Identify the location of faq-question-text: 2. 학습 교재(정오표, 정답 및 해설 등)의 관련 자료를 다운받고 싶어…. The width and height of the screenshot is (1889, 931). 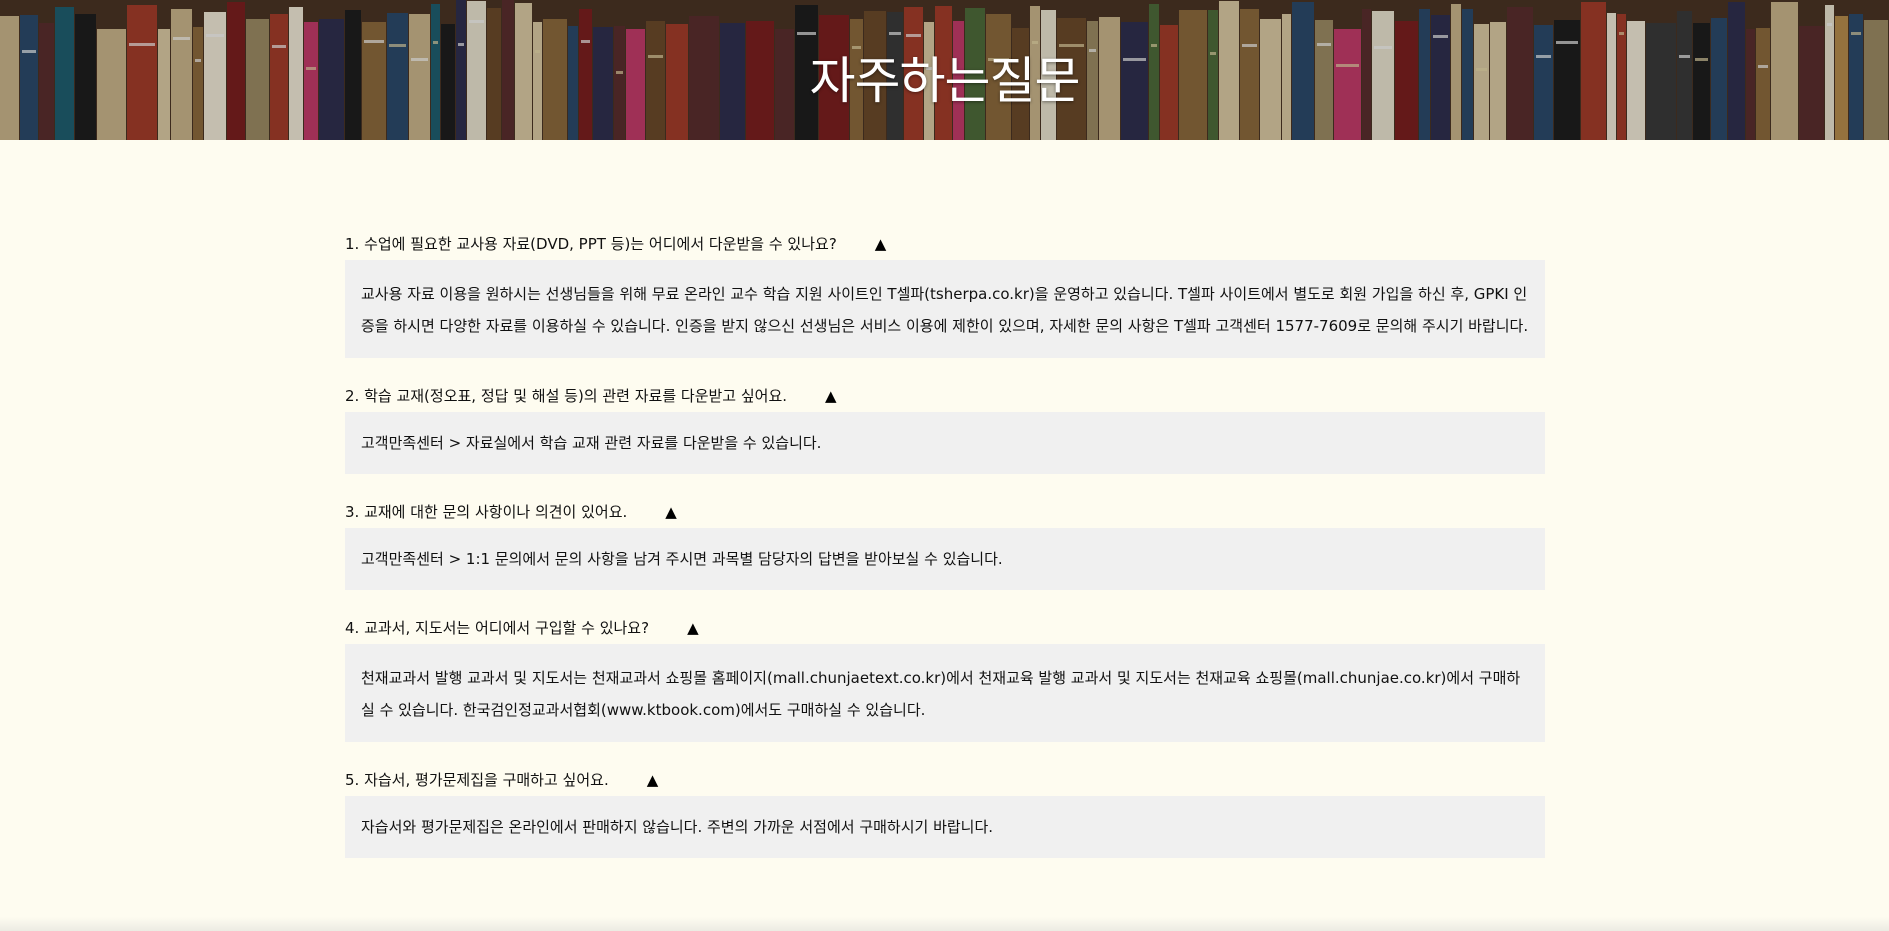
(566, 396).